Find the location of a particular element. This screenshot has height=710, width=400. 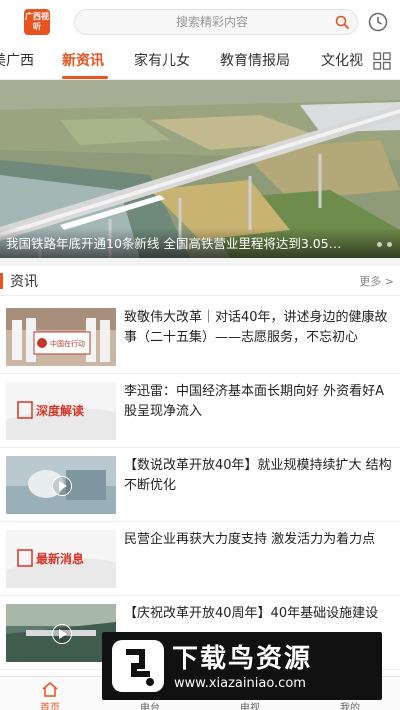

search-bar is located at coordinates (216, 22).